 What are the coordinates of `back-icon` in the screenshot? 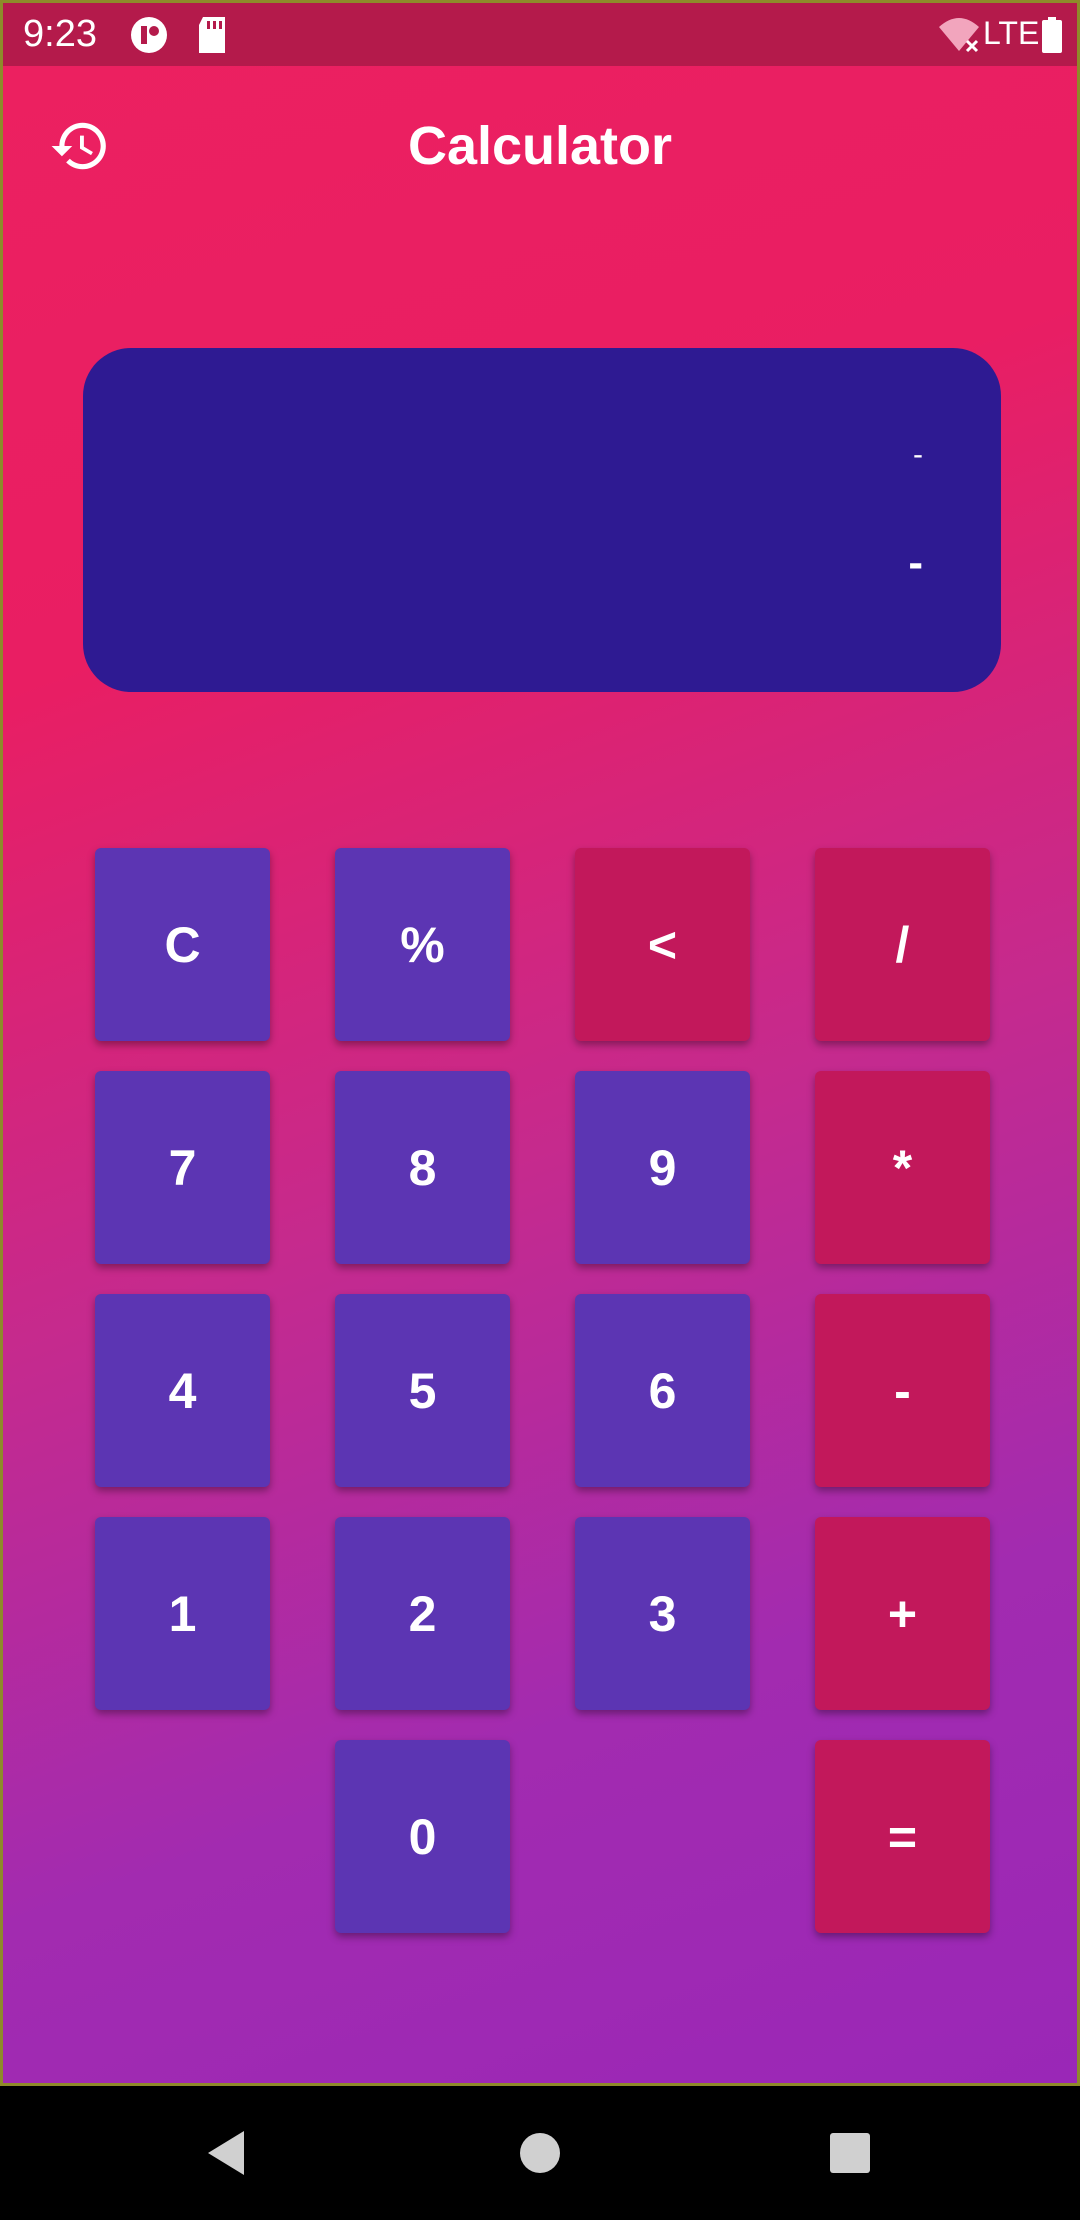 It's located at (226, 2155).